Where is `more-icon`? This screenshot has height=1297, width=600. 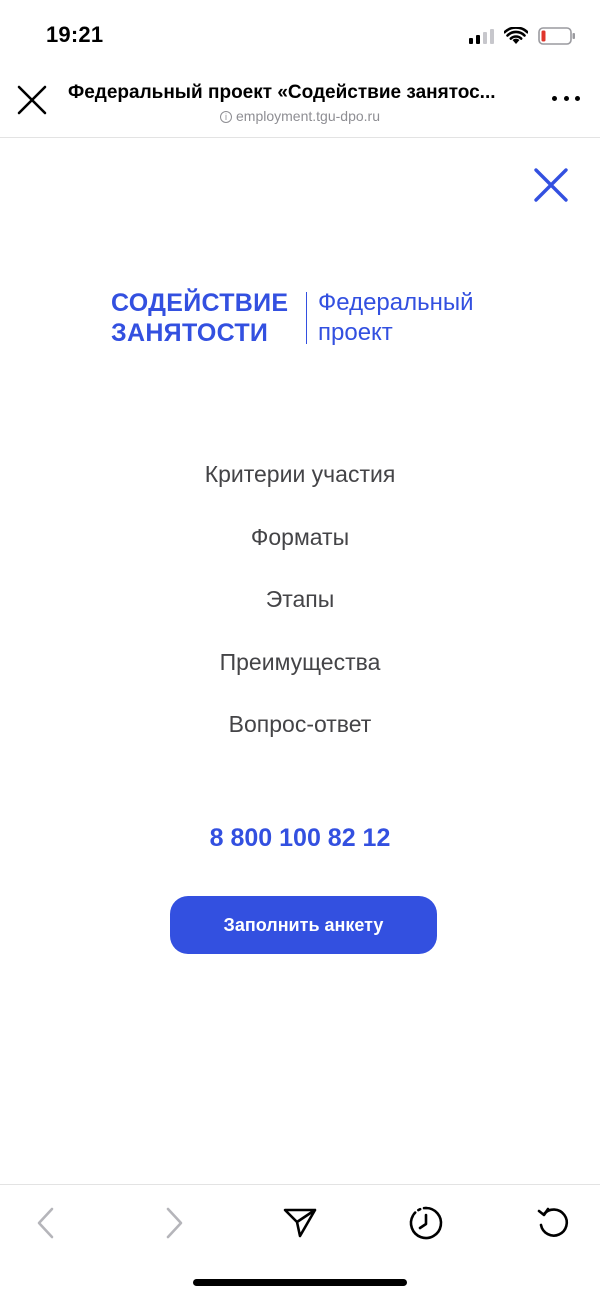
more-icon is located at coordinates (566, 100).